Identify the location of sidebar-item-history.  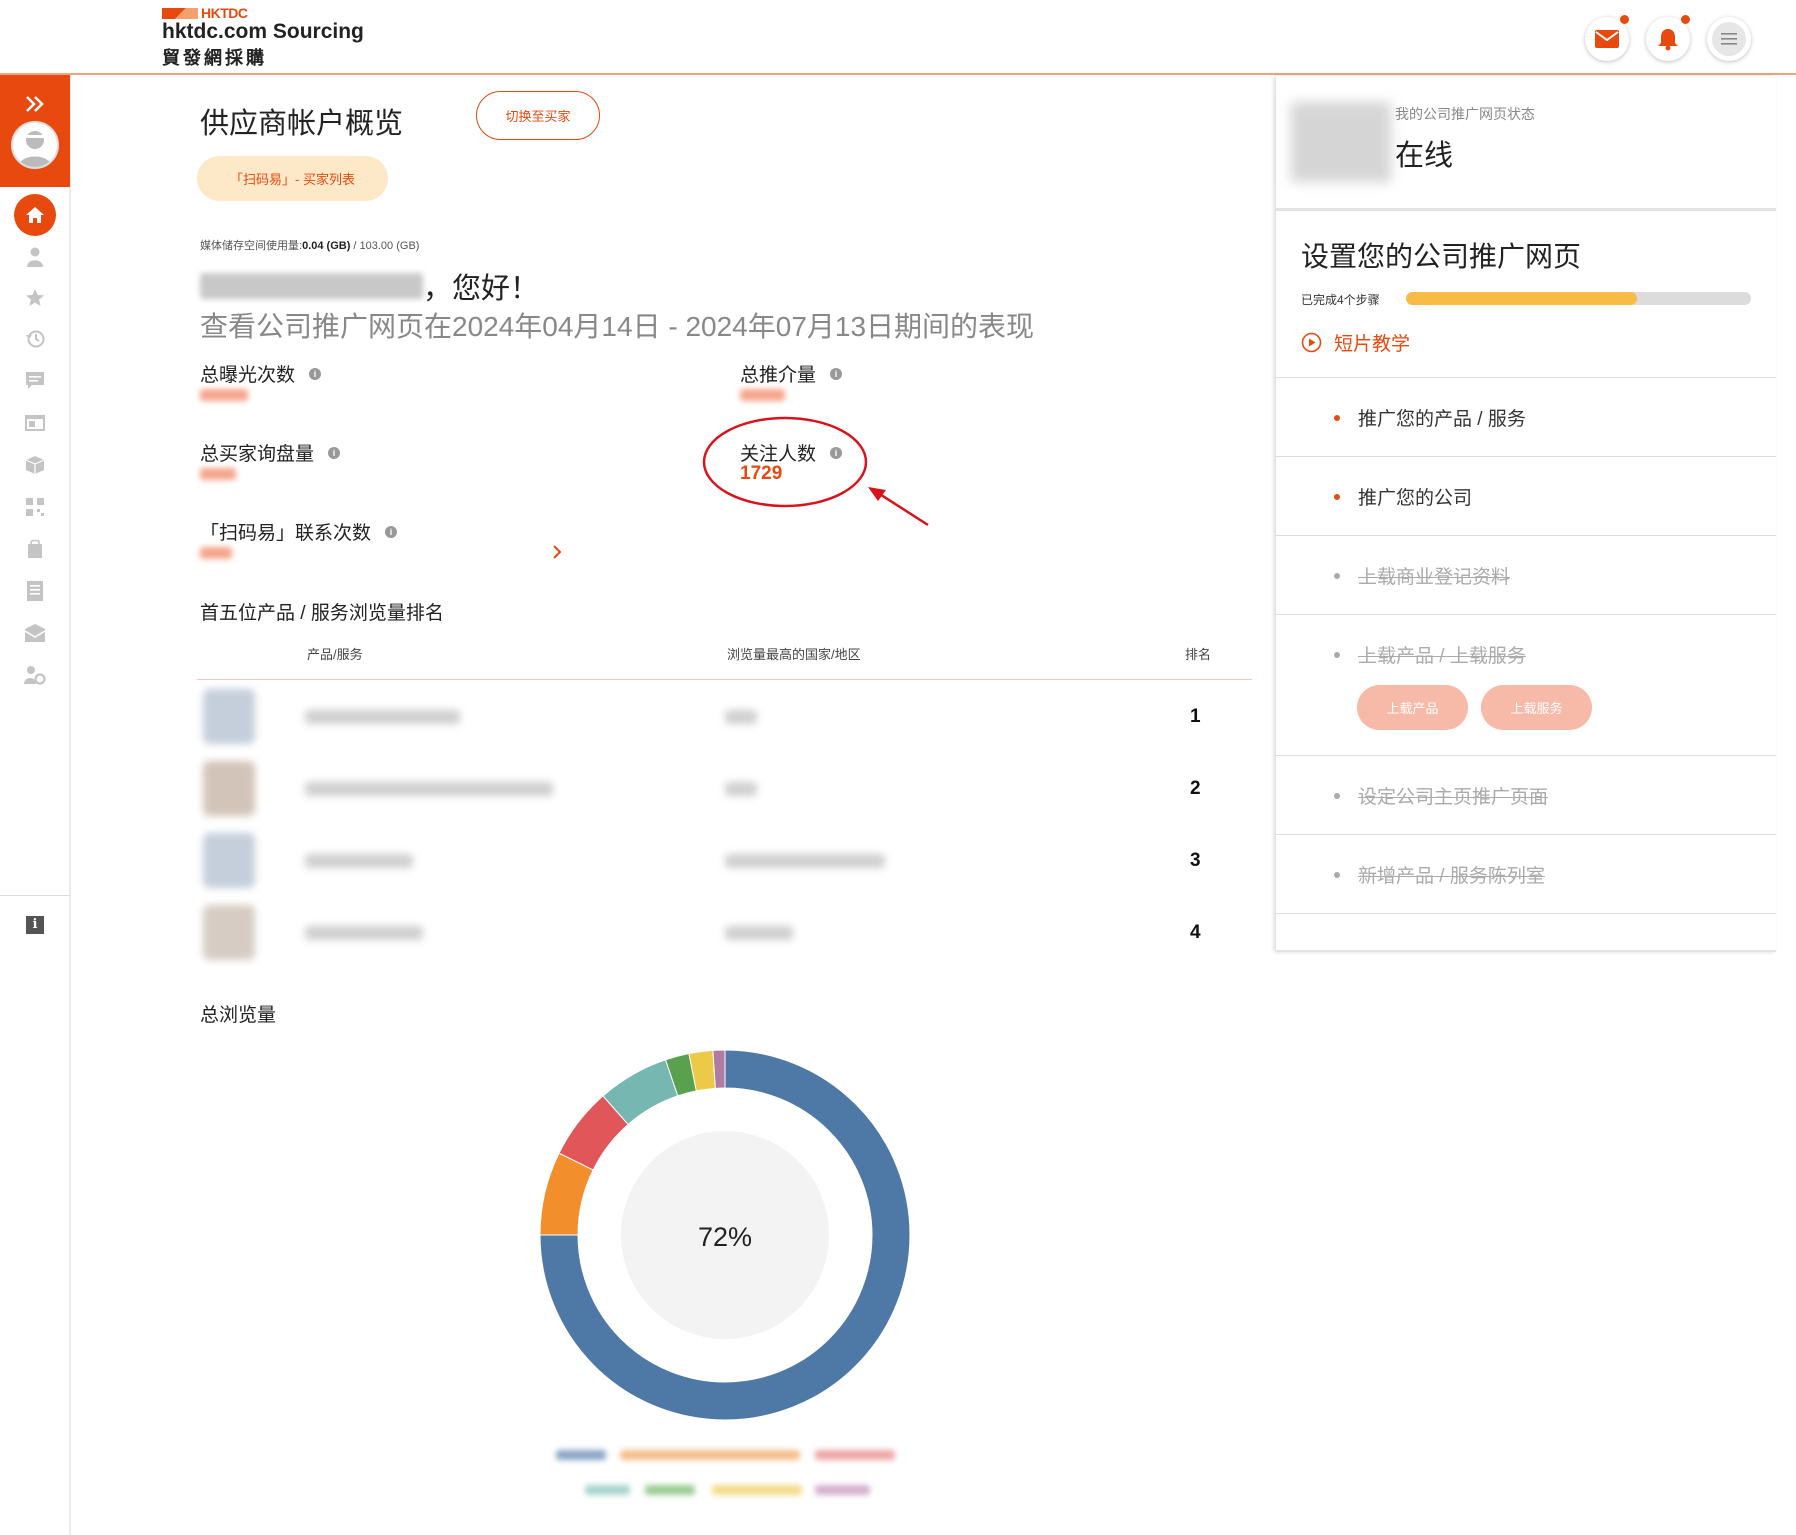
(35, 339).